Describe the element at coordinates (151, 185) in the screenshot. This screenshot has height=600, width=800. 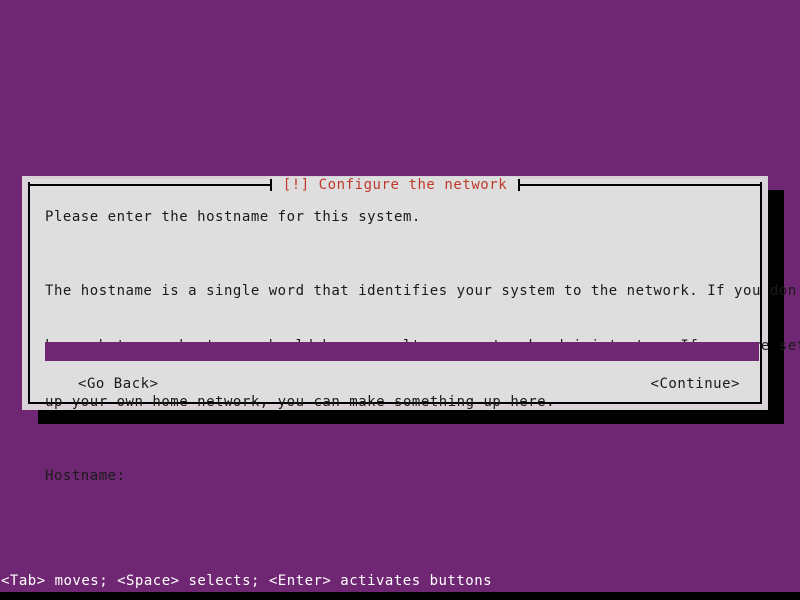
I see `title-rule-left` at that location.